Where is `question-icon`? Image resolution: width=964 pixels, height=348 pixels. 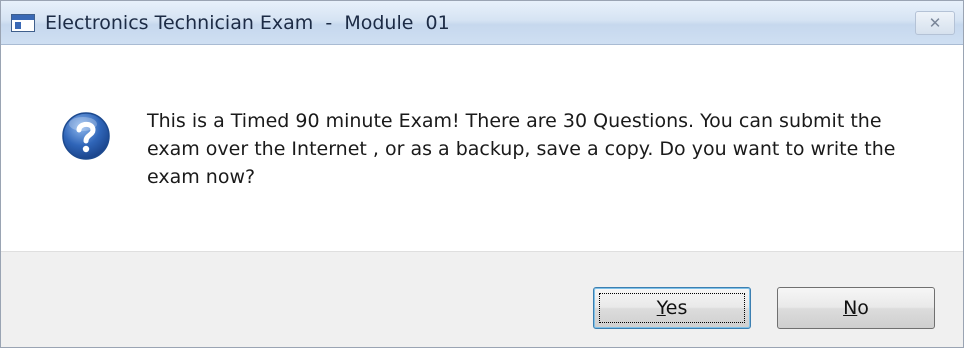 question-icon is located at coordinates (86, 136).